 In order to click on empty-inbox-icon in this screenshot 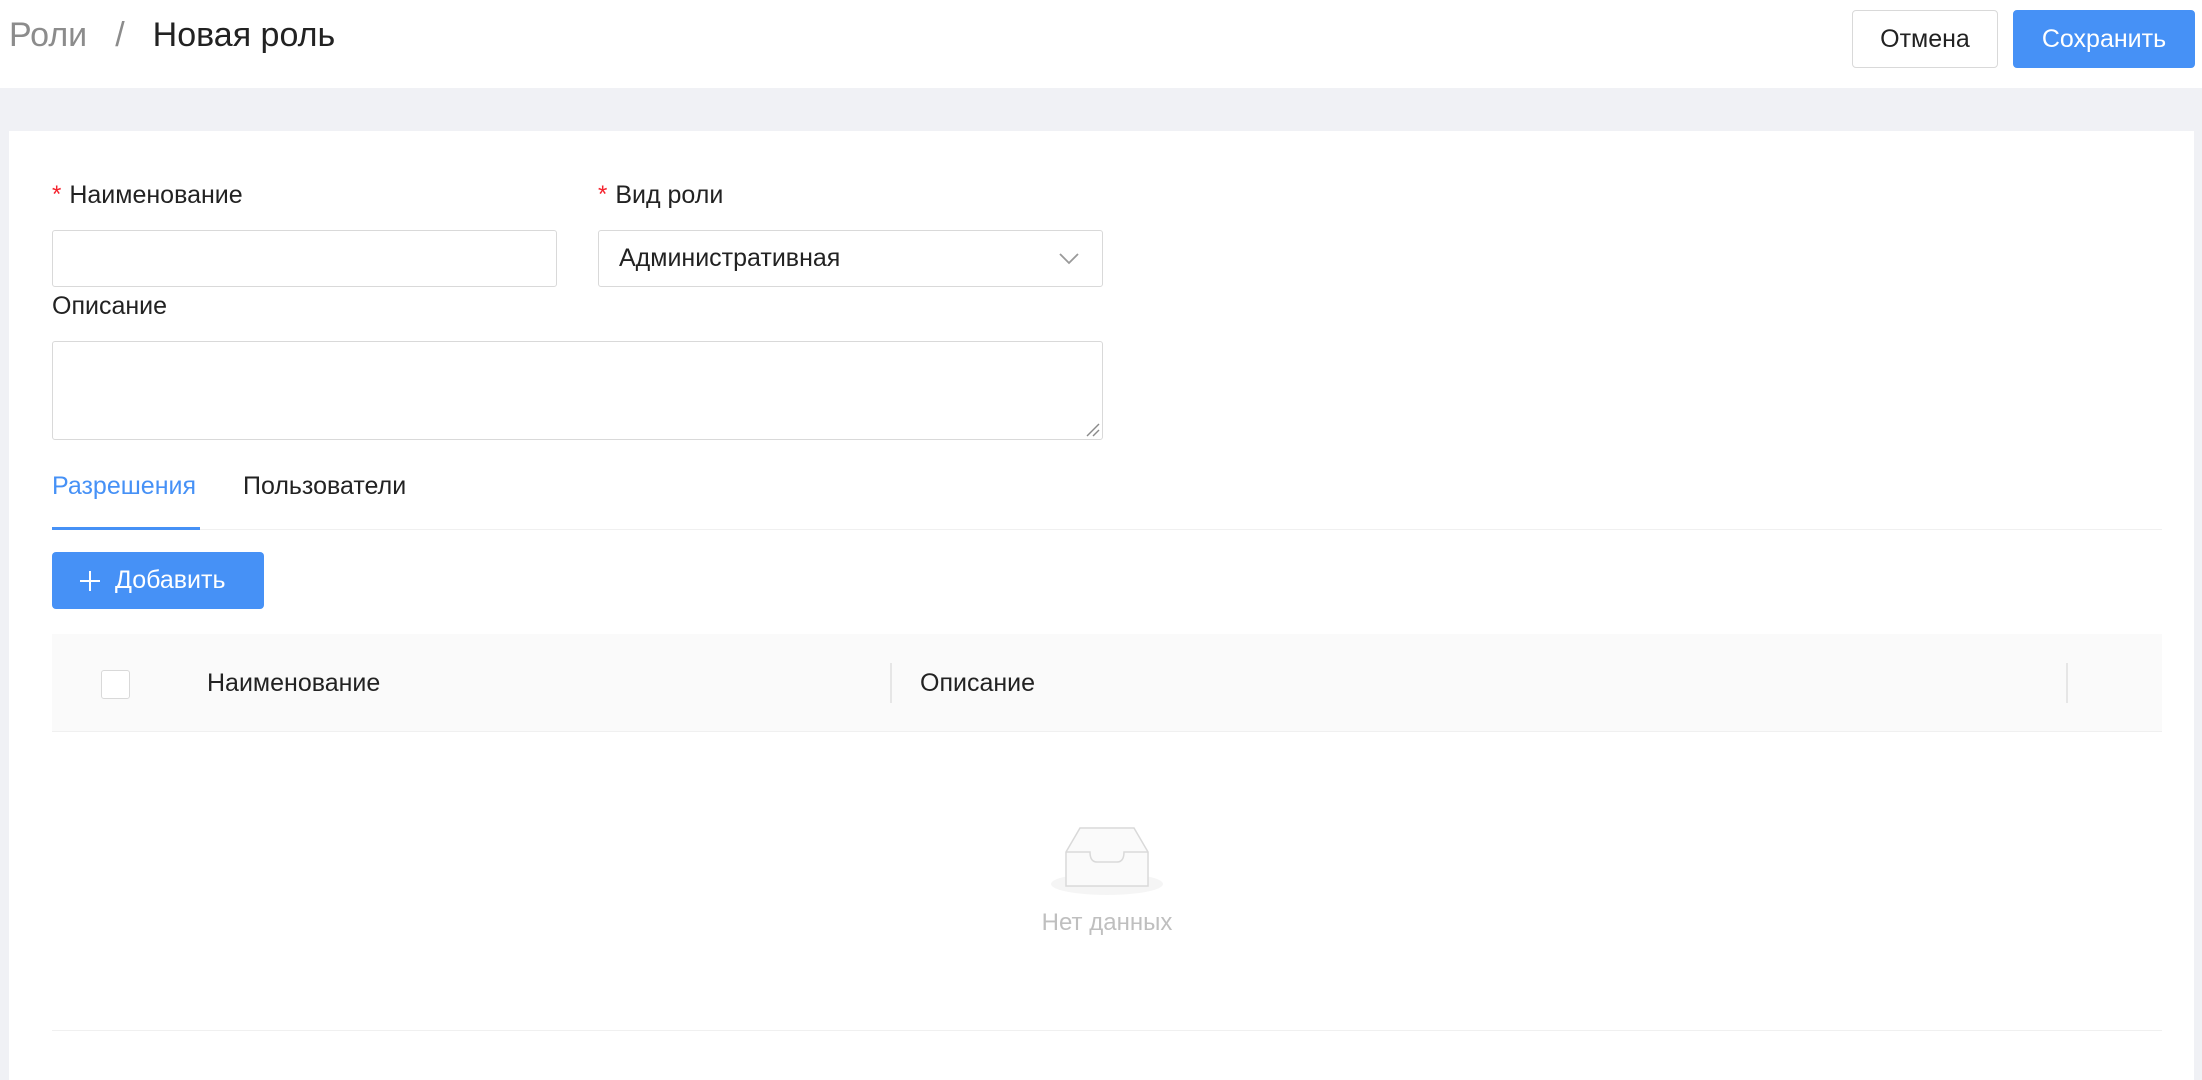, I will do `click(1107, 861)`.